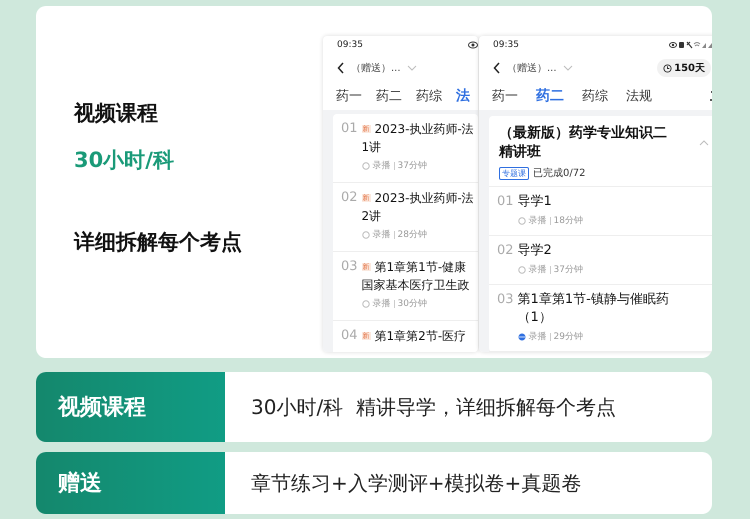 The image size is (750, 519). I want to click on lesson-title: 导学2, so click(535, 251).